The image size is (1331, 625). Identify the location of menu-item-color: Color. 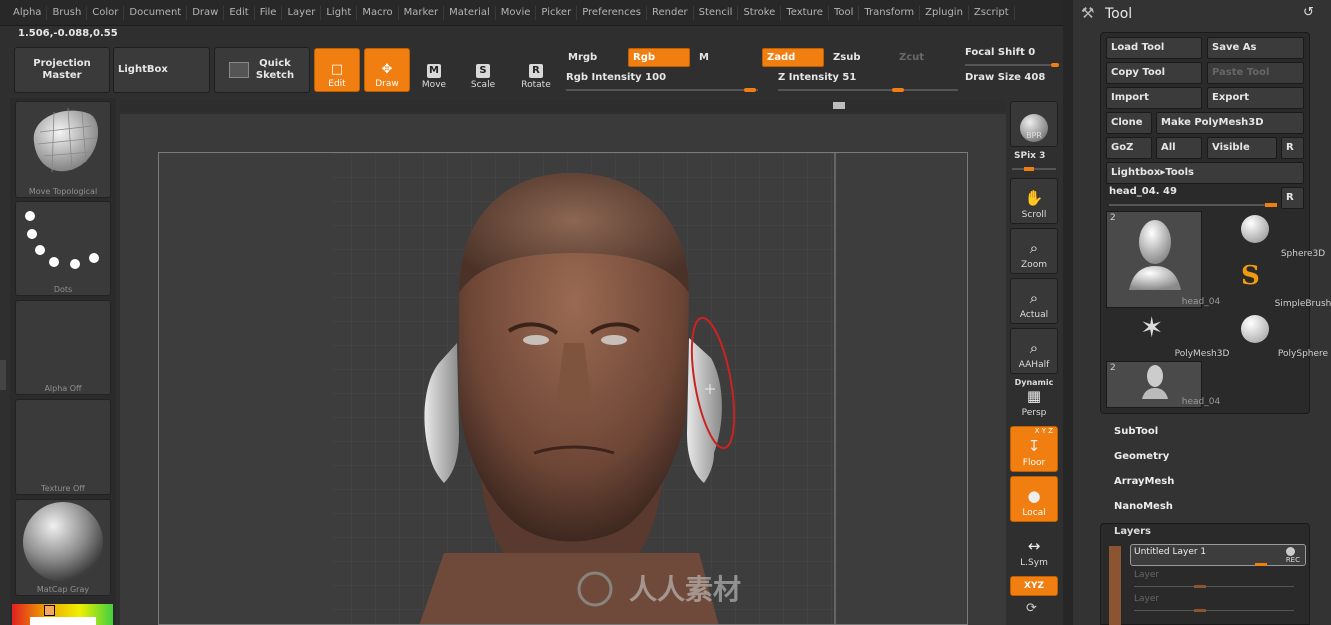
(106, 12).